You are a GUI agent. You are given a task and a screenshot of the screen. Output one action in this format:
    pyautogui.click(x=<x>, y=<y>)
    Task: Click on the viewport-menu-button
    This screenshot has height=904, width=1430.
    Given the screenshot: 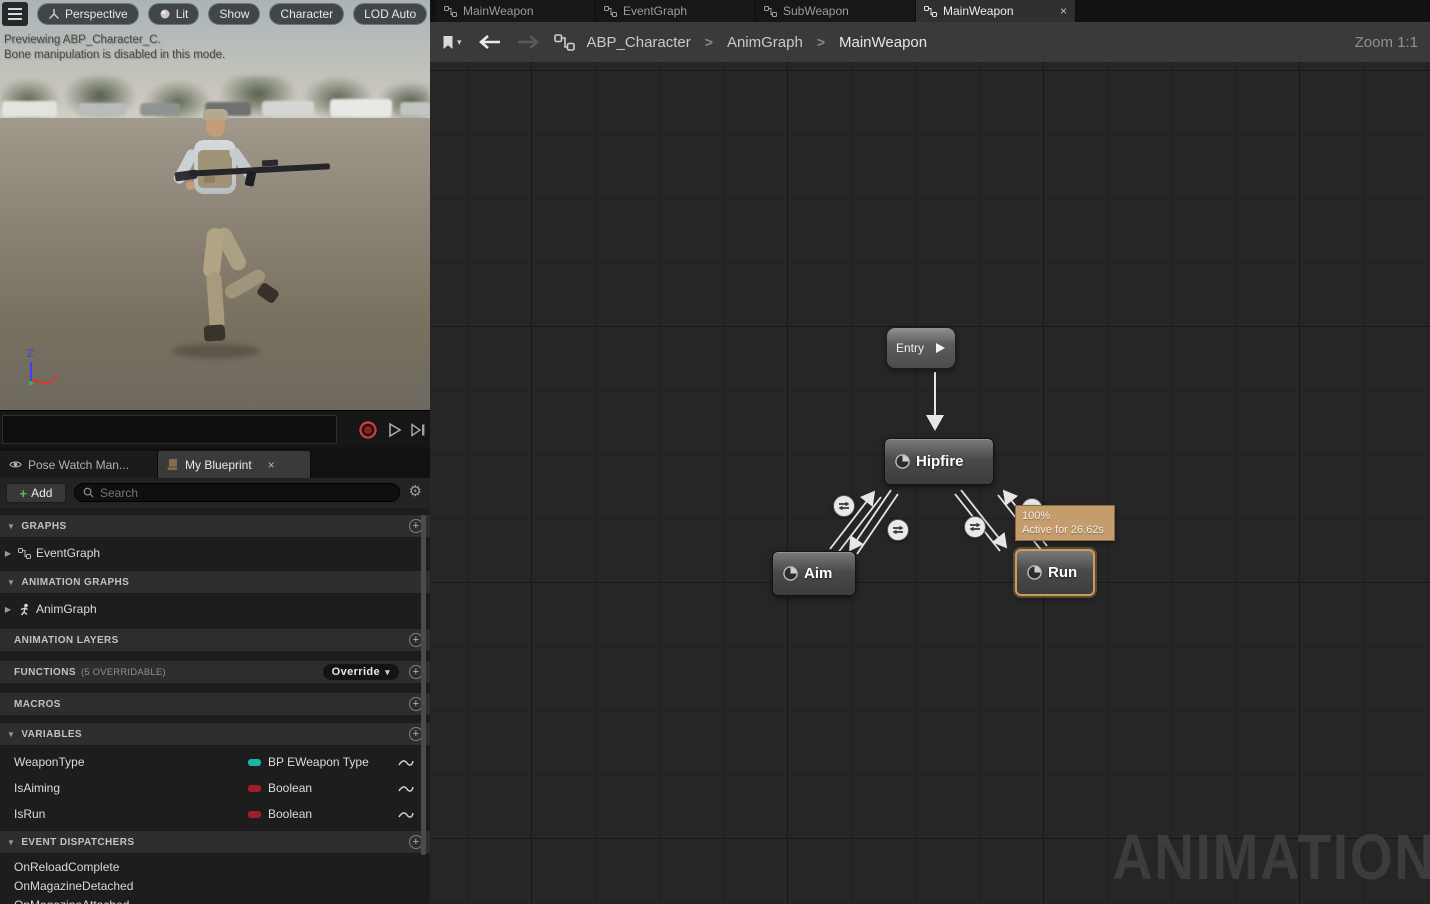 What is the action you would take?
    pyautogui.click(x=15, y=14)
    